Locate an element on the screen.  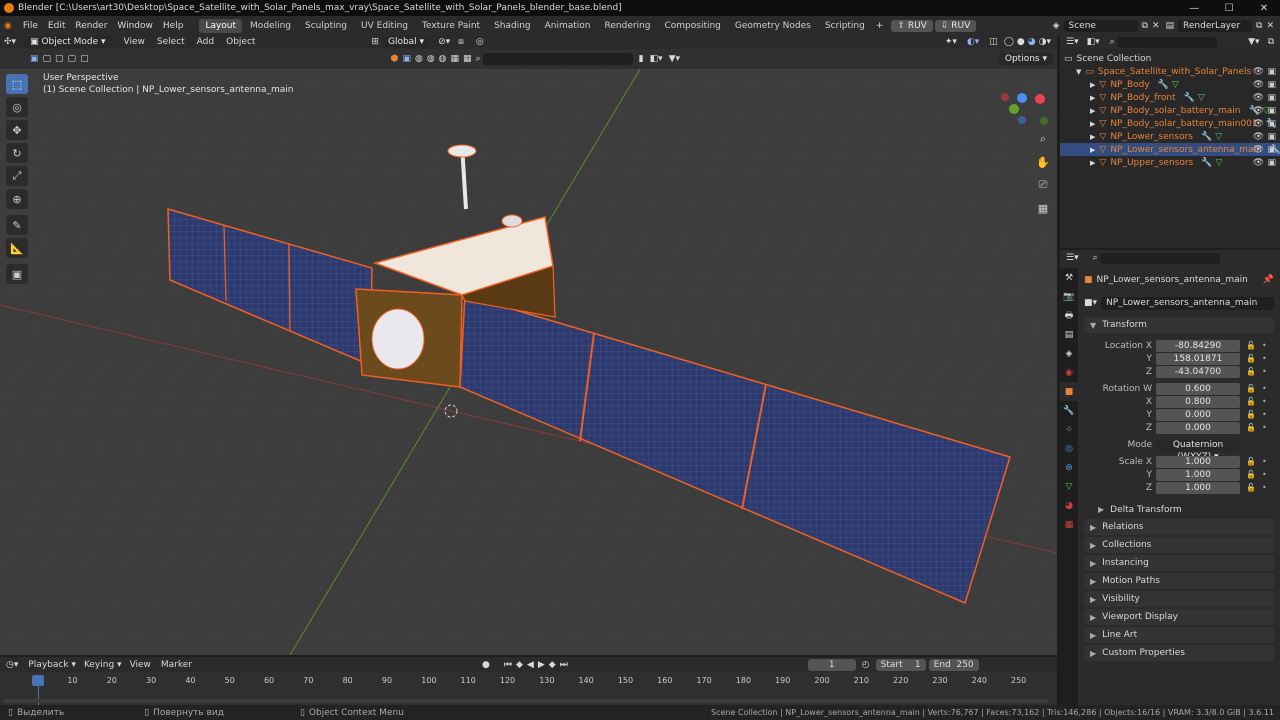
perspective-toggle-icon: ▦ is located at coordinates (1043, 208).